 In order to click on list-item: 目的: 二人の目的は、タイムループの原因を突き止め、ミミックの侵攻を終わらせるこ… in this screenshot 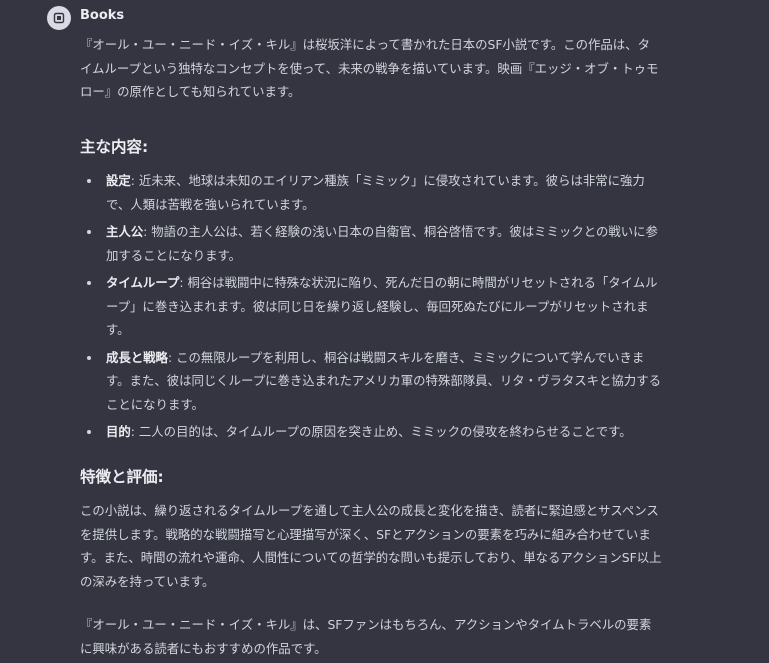, I will do `click(374, 432)`.